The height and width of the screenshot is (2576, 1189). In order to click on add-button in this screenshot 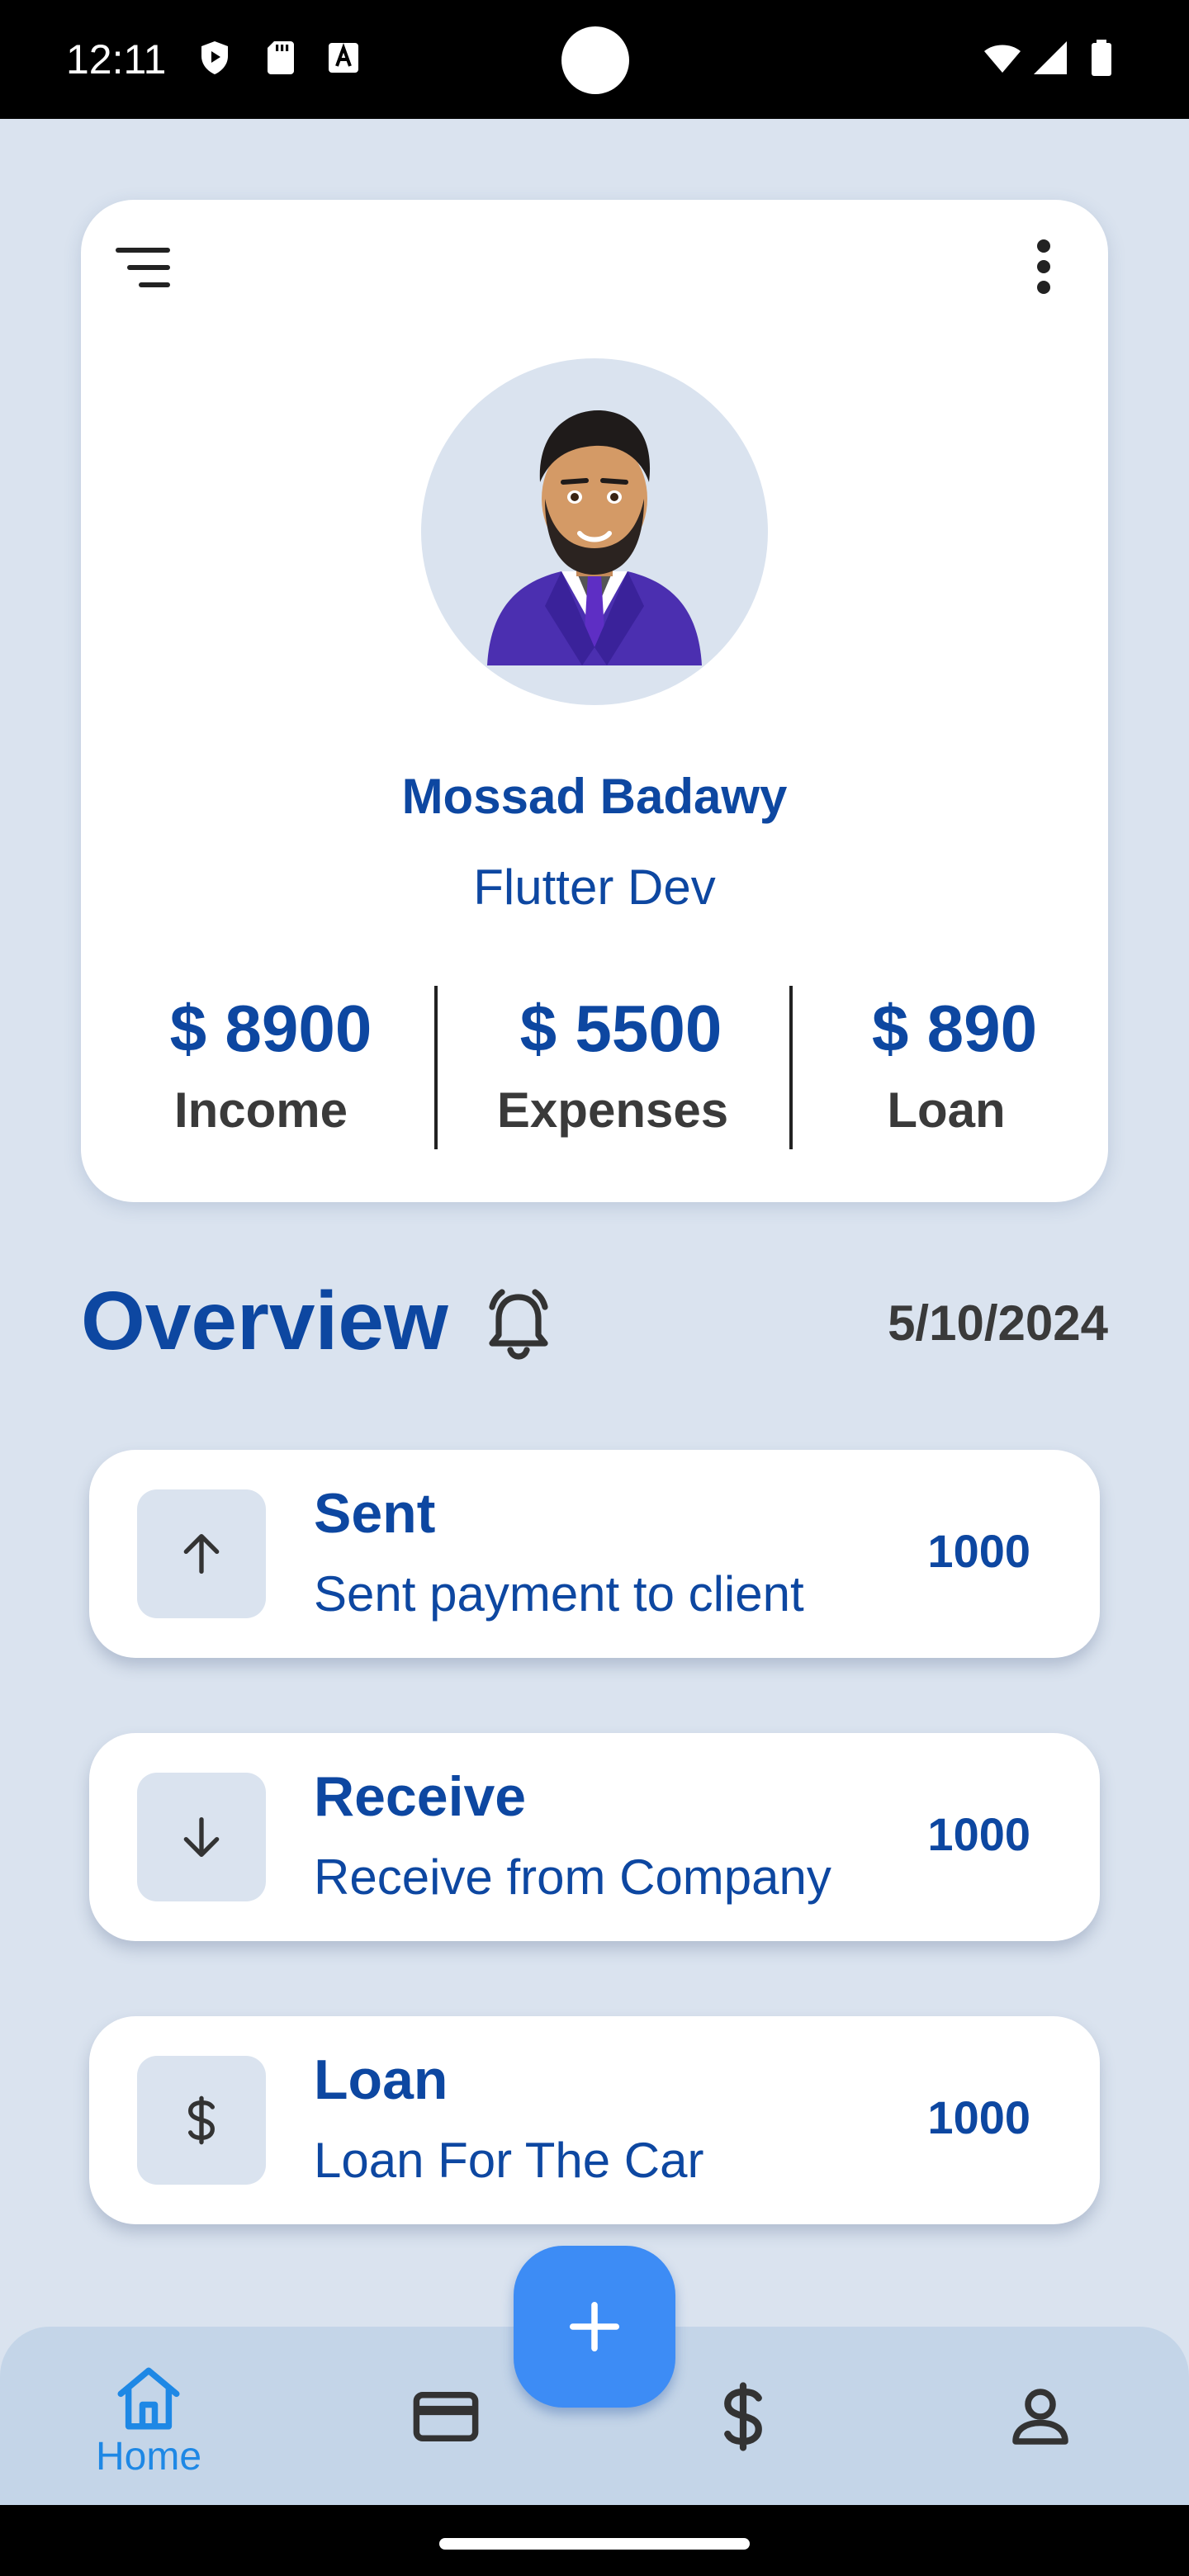, I will do `click(594, 2327)`.